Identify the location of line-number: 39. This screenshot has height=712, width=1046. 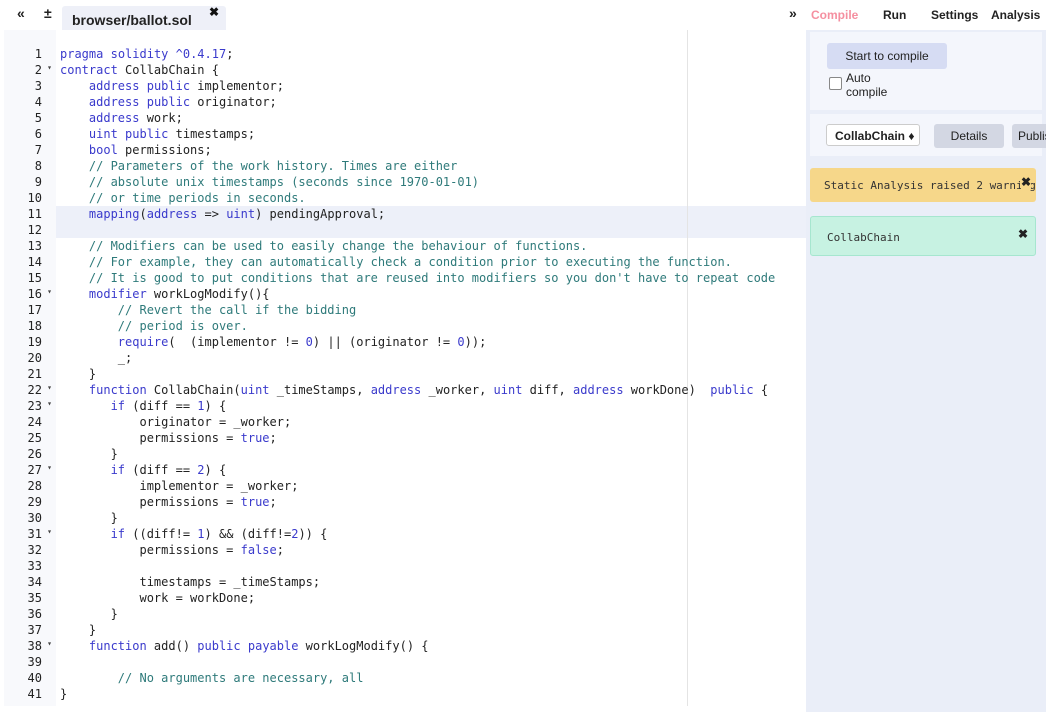
(34, 662).